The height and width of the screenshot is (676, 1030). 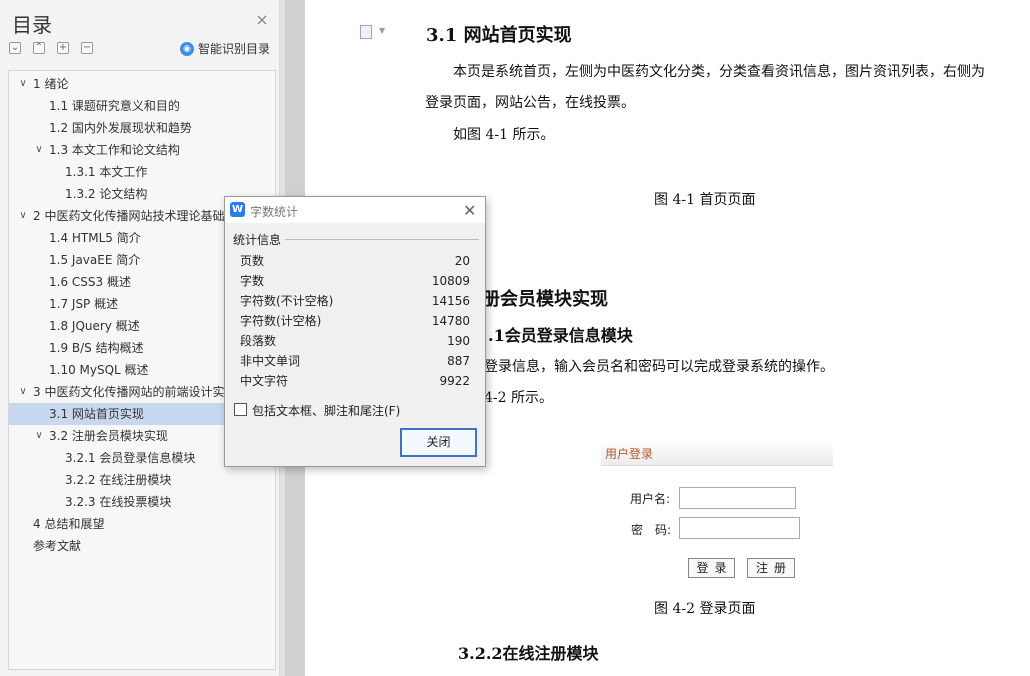 What do you see at coordinates (142, 524) in the screenshot?
I see `toc-item: 4 总结和展望` at bounding box center [142, 524].